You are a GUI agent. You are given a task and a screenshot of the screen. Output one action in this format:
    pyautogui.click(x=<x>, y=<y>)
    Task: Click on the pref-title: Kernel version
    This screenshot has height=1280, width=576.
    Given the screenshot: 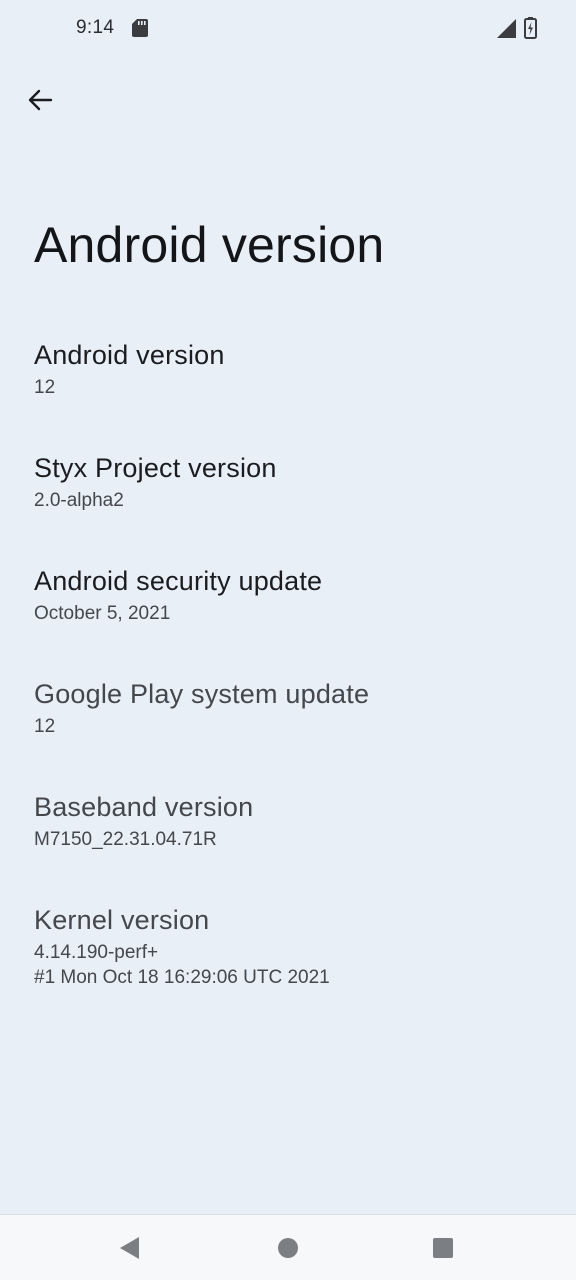 What is the action you would take?
    pyautogui.click(x=122, y=920)
    